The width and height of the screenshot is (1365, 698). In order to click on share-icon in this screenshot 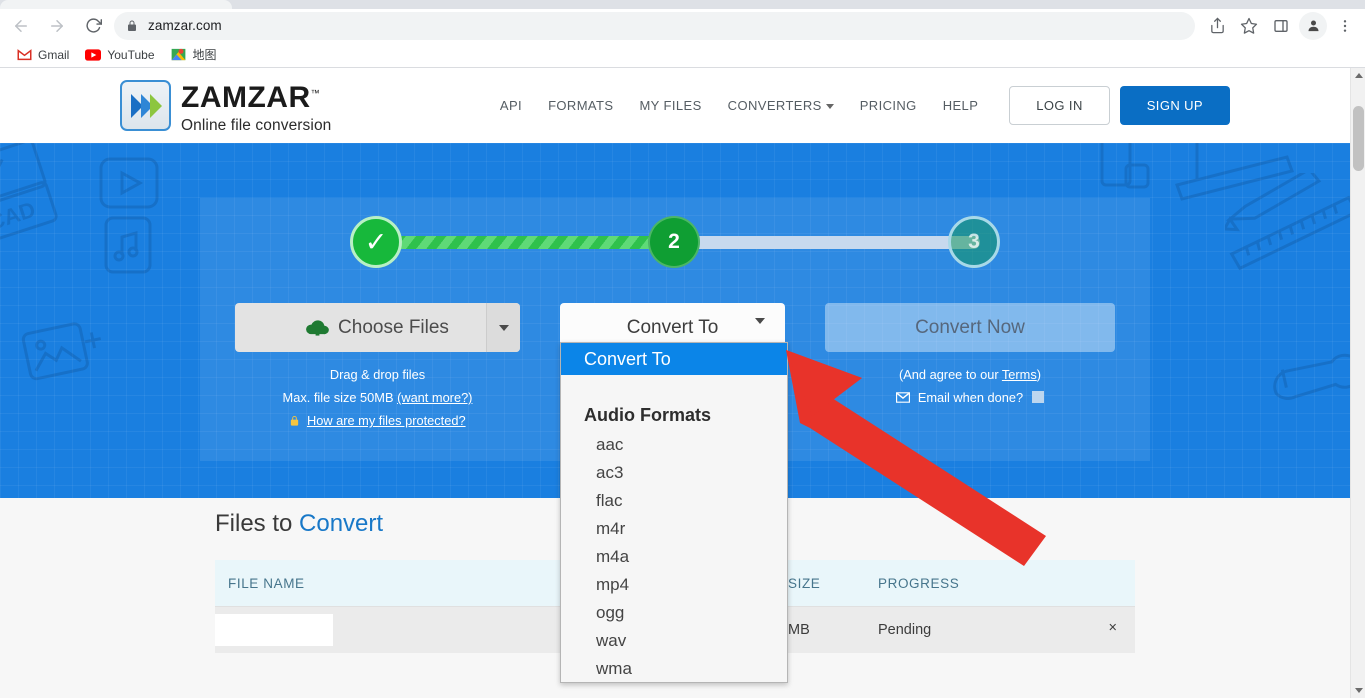, I will do `click(1217, 26)`.